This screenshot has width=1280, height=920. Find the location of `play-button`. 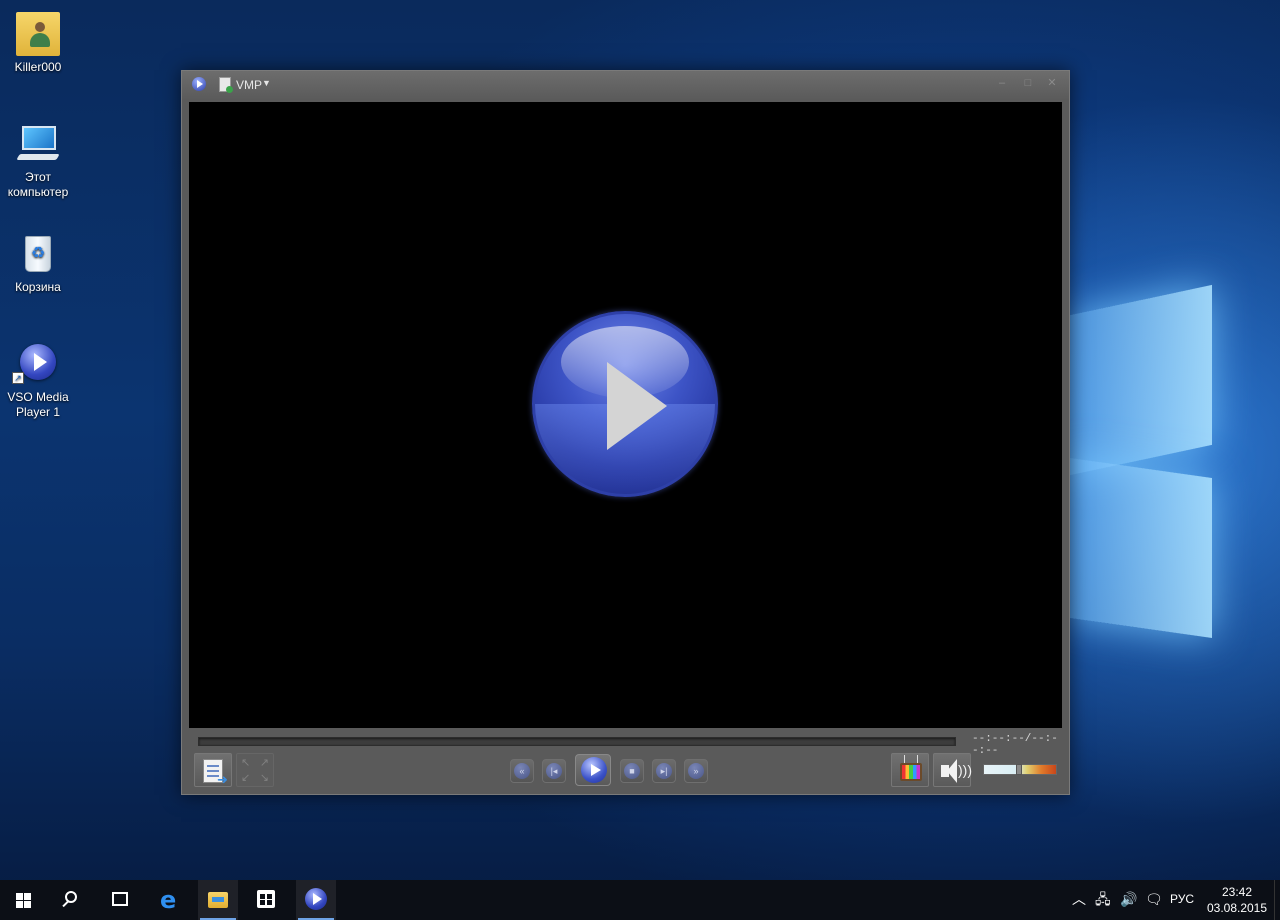

play-button is located at coordinates (593, 770).